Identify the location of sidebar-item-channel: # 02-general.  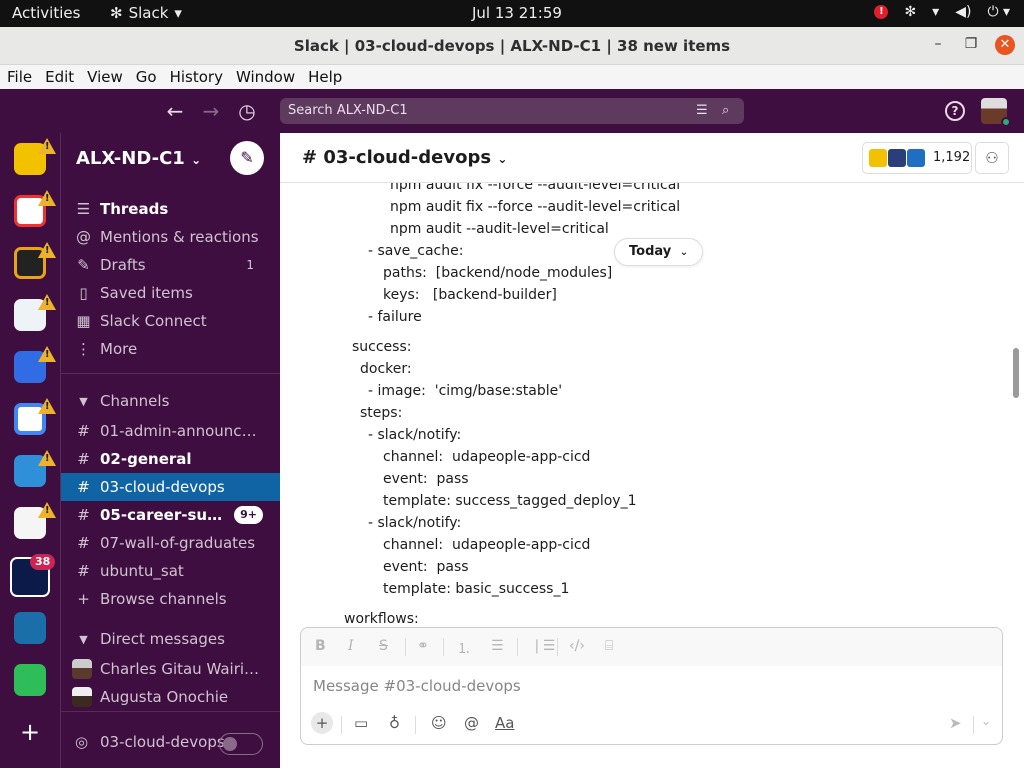
(170, 459).